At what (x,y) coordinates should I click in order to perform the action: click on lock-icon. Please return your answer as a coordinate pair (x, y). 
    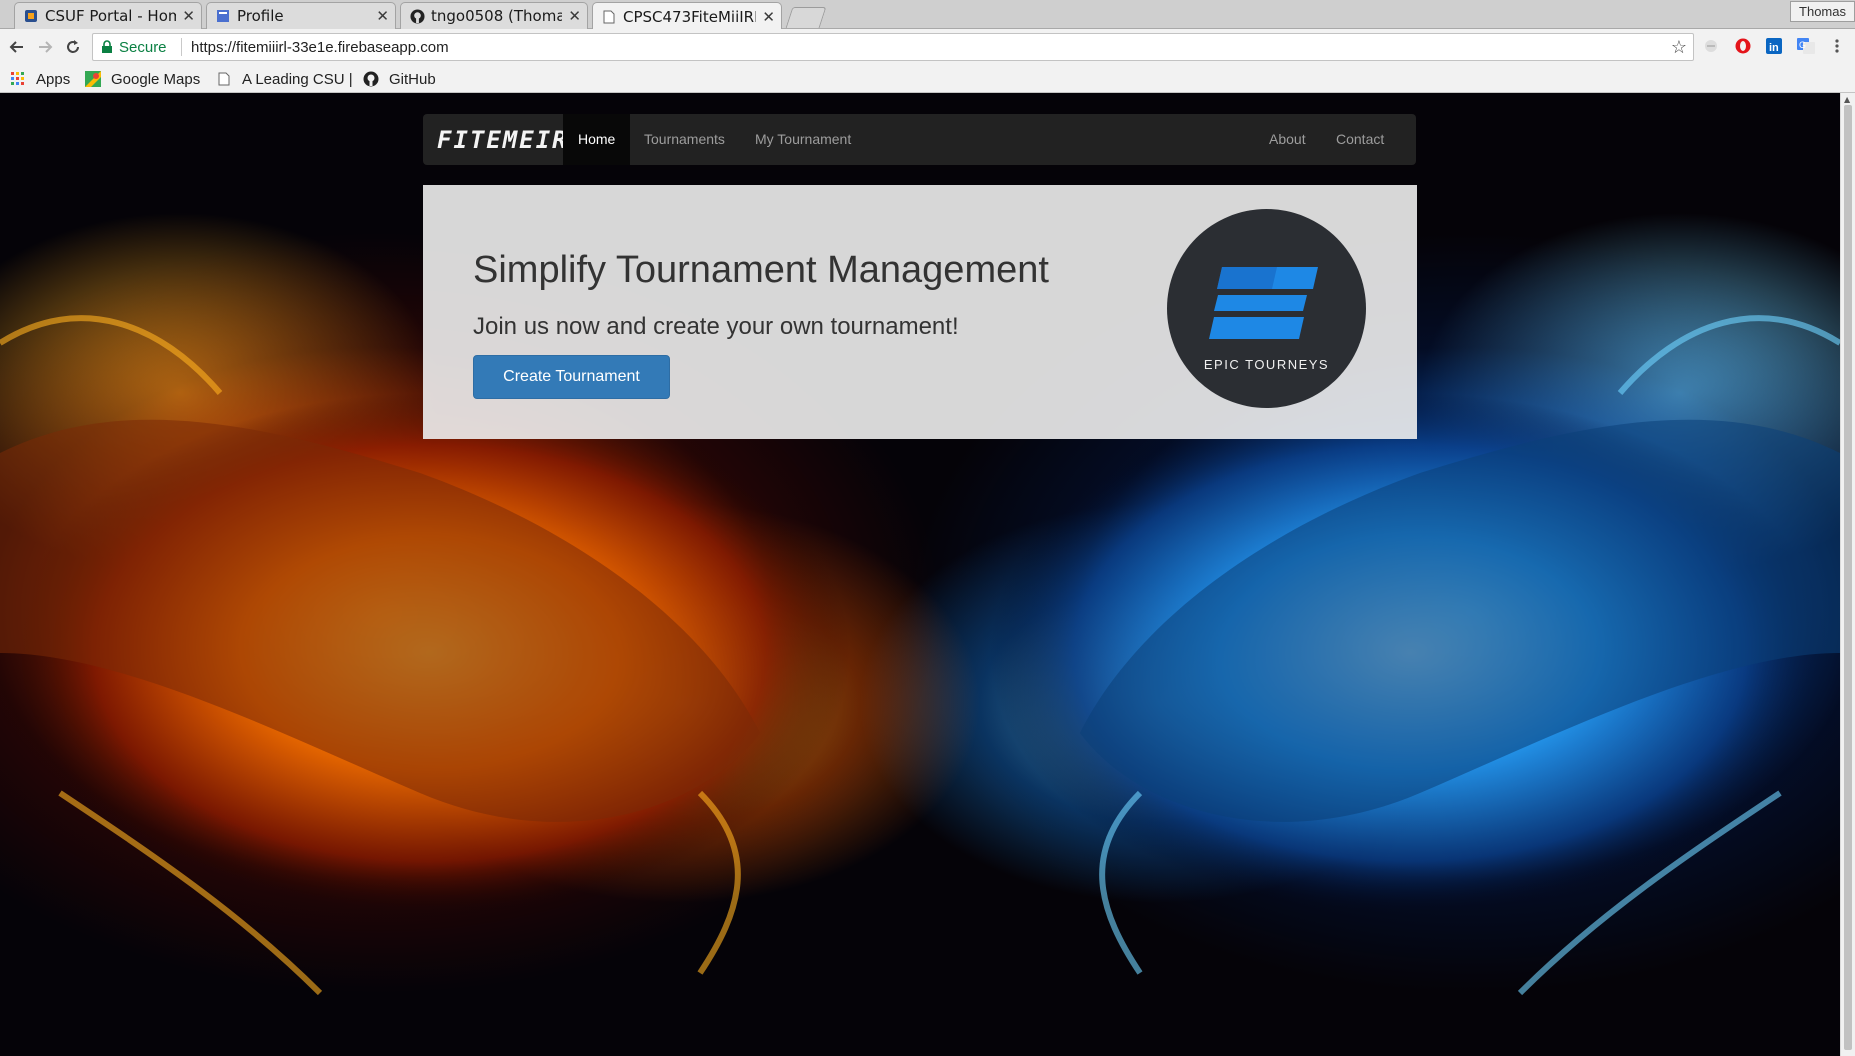
    Looking at the image, I should click on (107, 49).